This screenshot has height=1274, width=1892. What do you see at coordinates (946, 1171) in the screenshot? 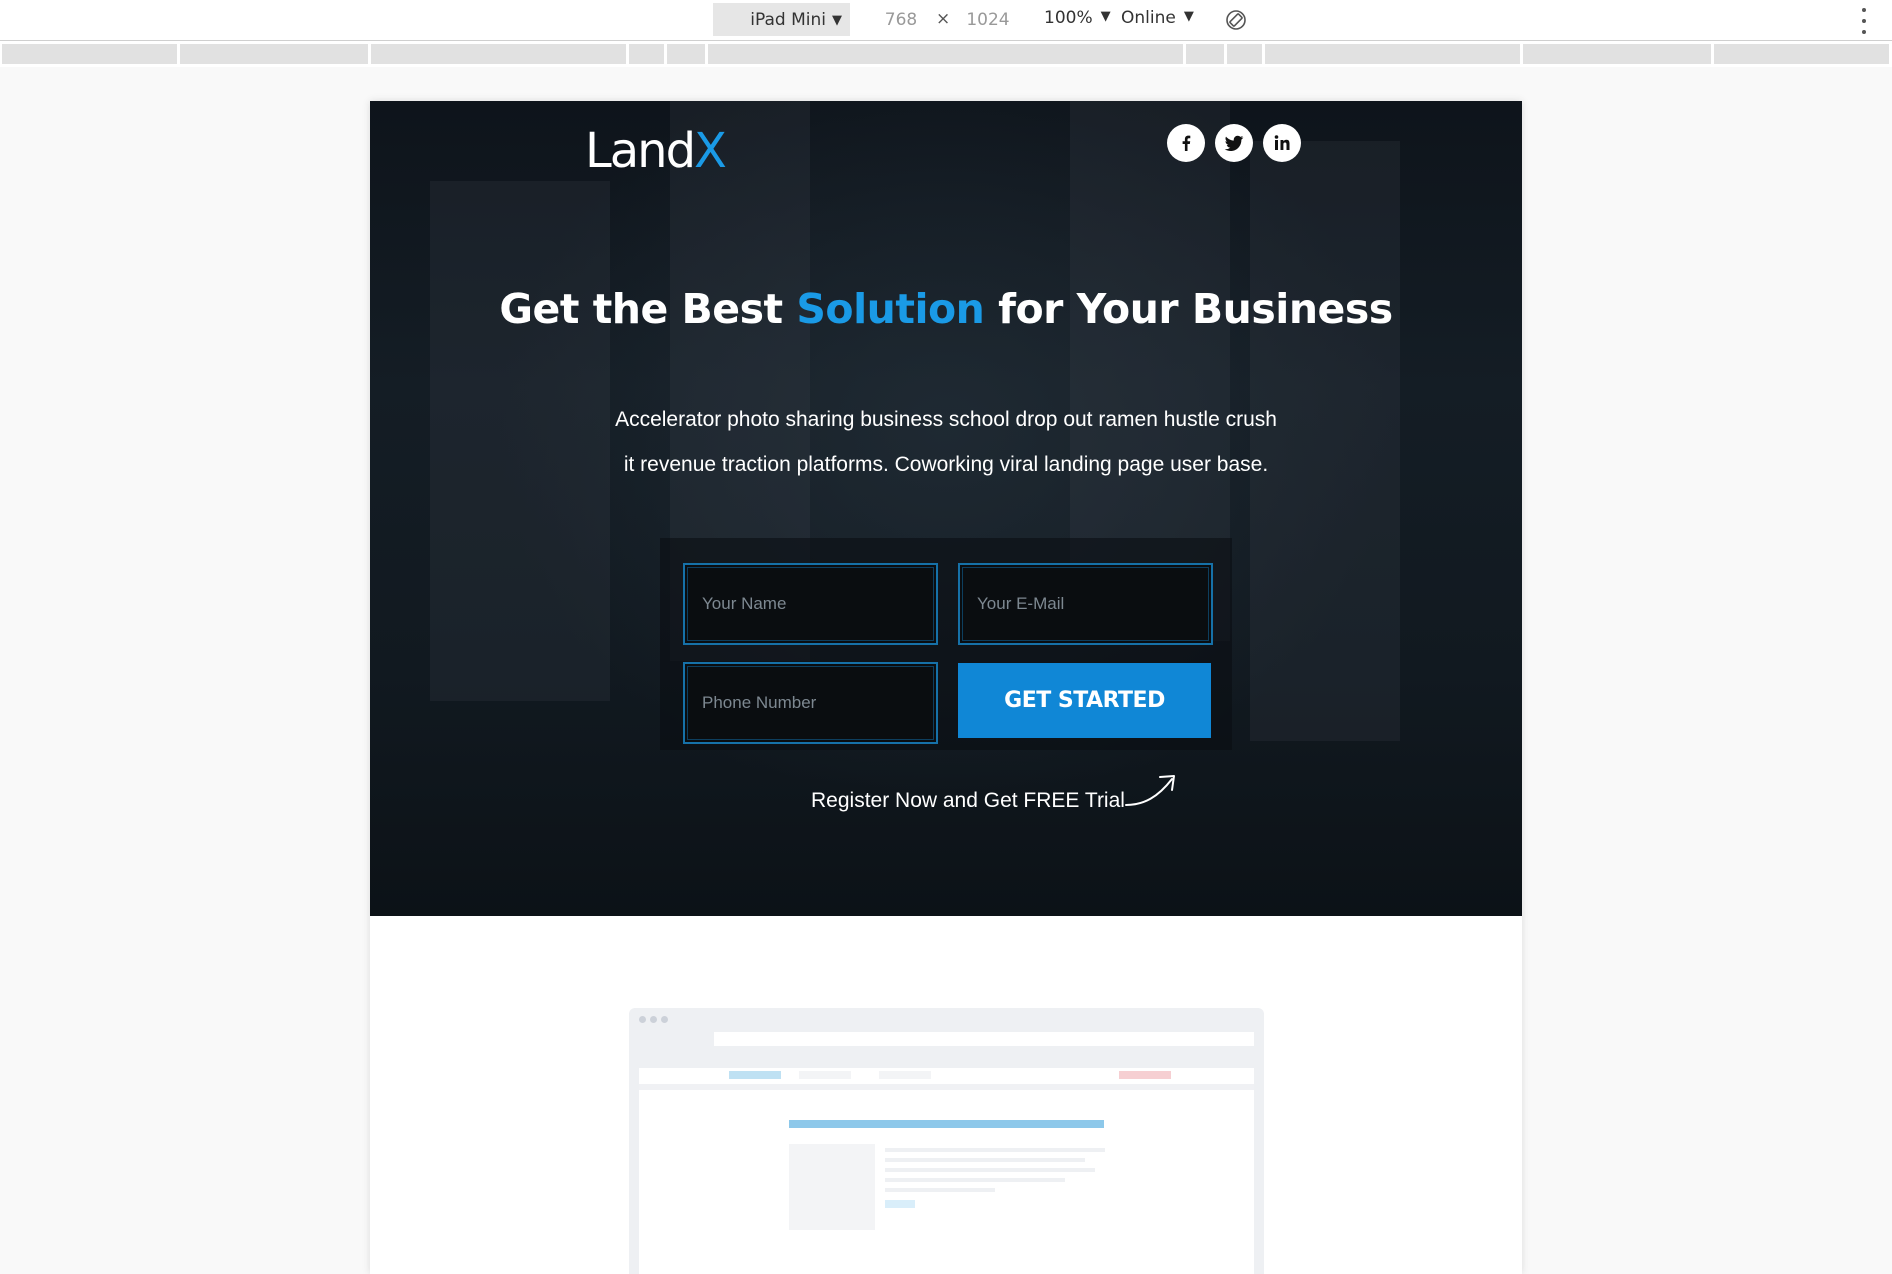
I see `mock-page` at bounding box center [946, 1171].